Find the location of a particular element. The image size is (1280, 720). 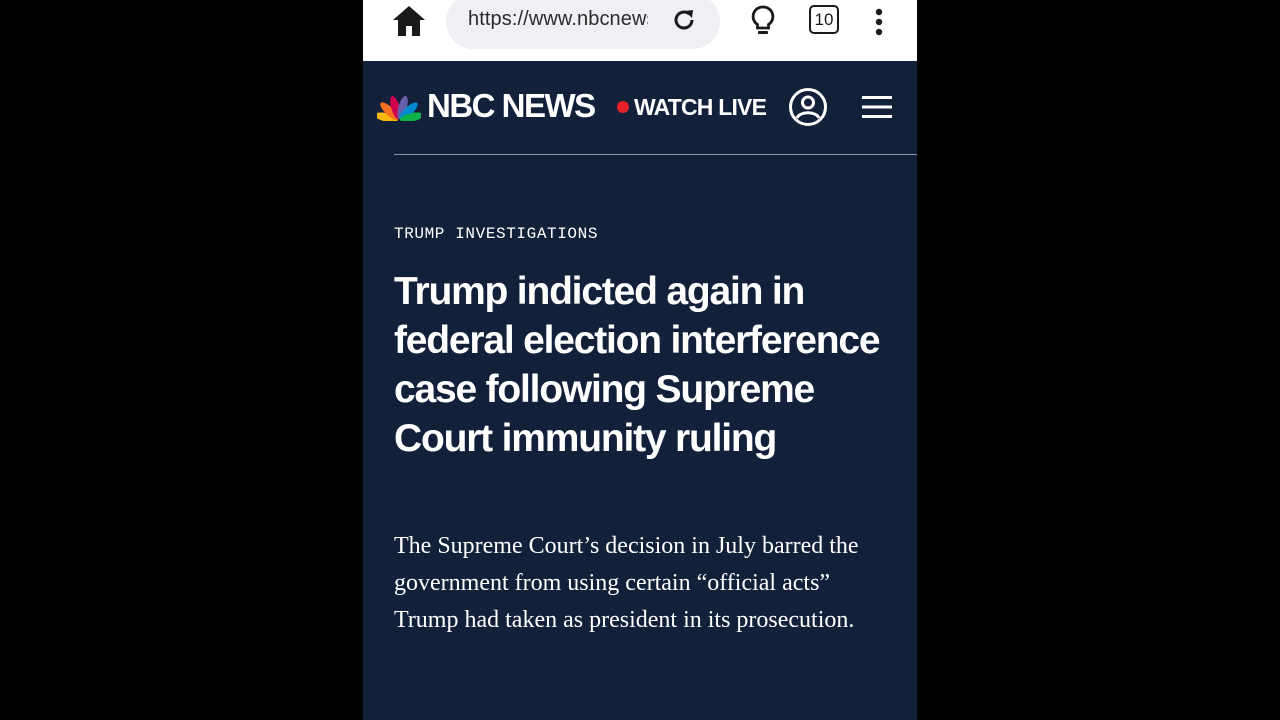

home-button is located at coordinates (409, 21).